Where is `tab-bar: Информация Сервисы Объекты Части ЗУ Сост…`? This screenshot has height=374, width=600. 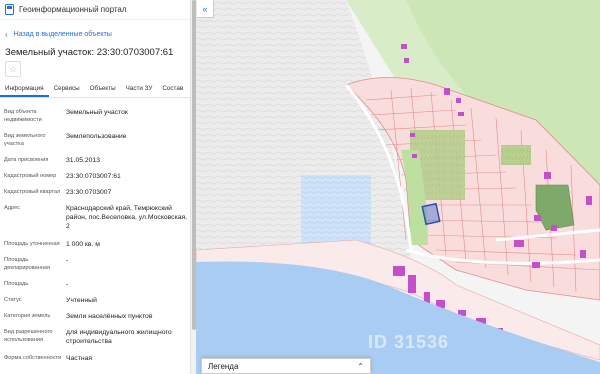 tab-bar: Информация Сервисы Объекты Части ЗУ Сост… is located at coordinates (98, 90).